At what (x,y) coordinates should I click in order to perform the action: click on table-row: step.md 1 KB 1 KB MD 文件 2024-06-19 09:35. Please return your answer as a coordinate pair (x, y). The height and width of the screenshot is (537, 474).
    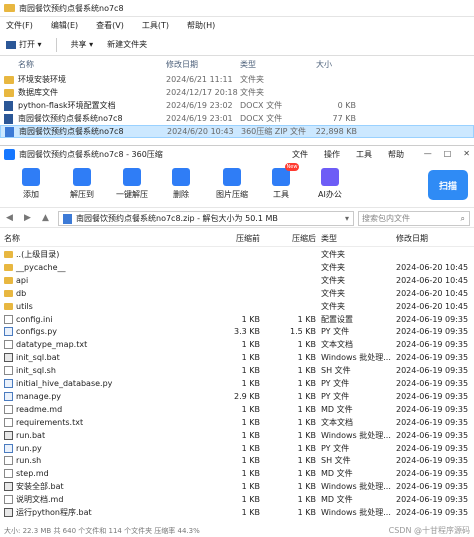
    Looking at the image, I should click on (237, 473).